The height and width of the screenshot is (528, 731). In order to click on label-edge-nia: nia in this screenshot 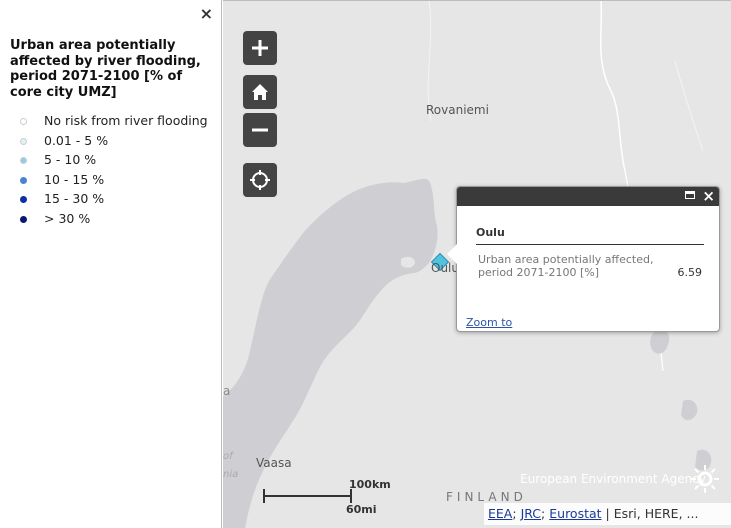, I will do `click(231, 474)`.